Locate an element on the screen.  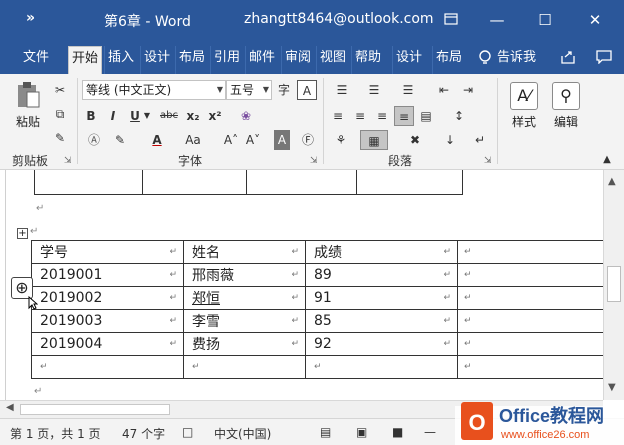
comments-icon is located at coordinates (604, 59).